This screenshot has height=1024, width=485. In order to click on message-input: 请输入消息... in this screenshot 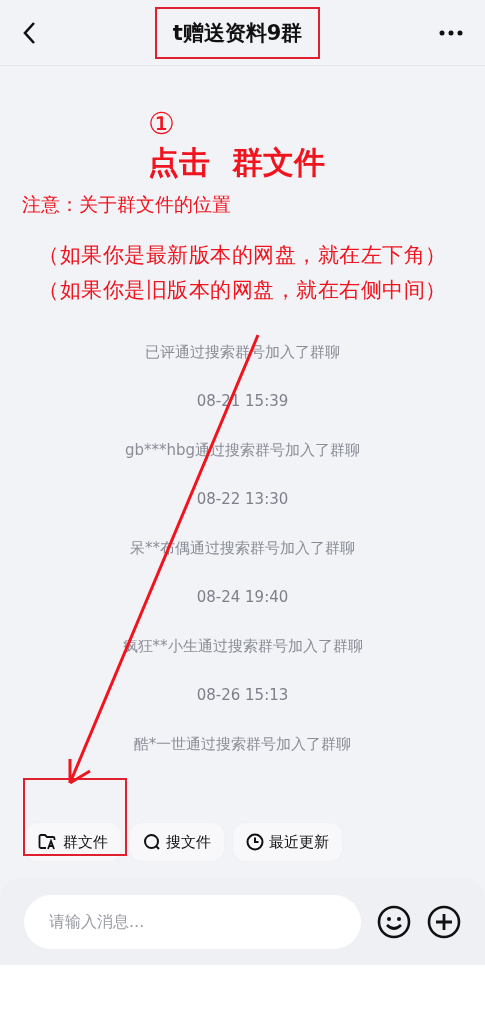, I will do `click(192, 921)`.